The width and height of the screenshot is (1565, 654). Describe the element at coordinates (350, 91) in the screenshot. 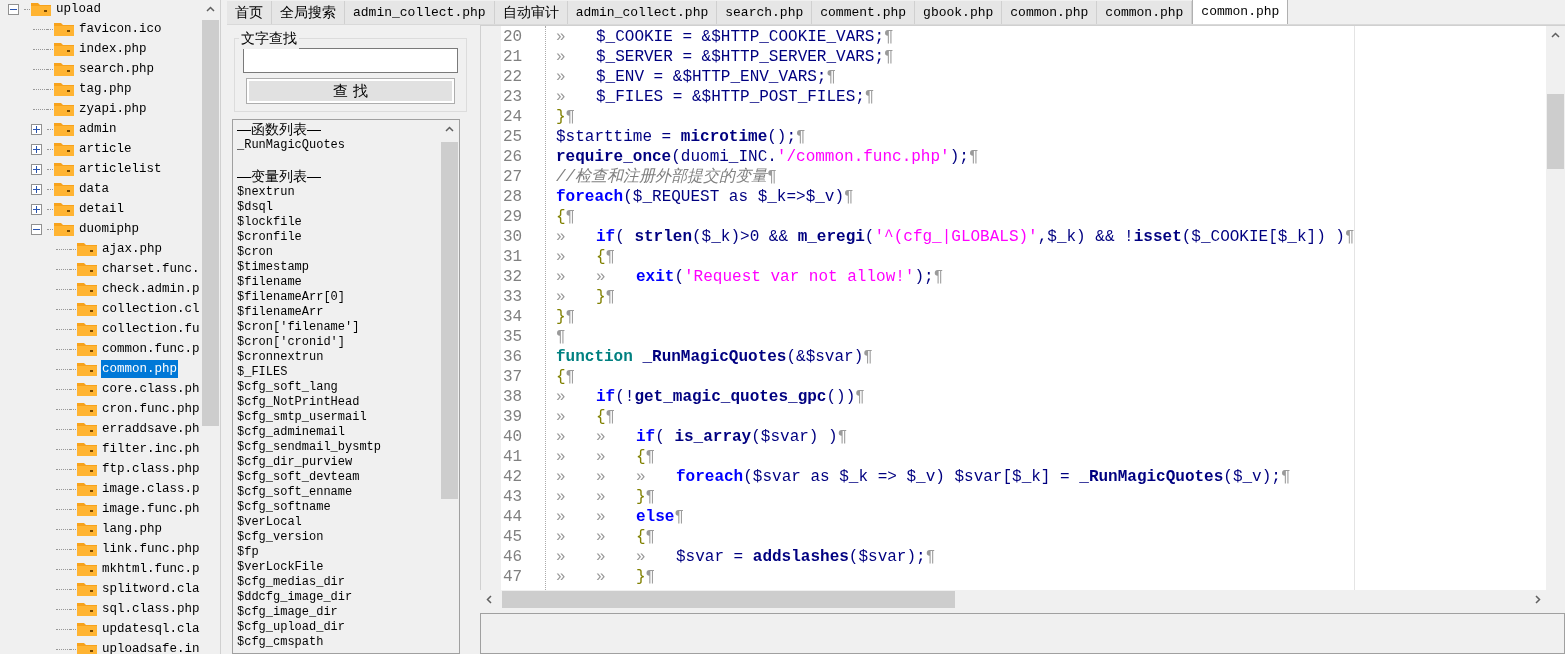

I see `search-button: 查 找` at that location.